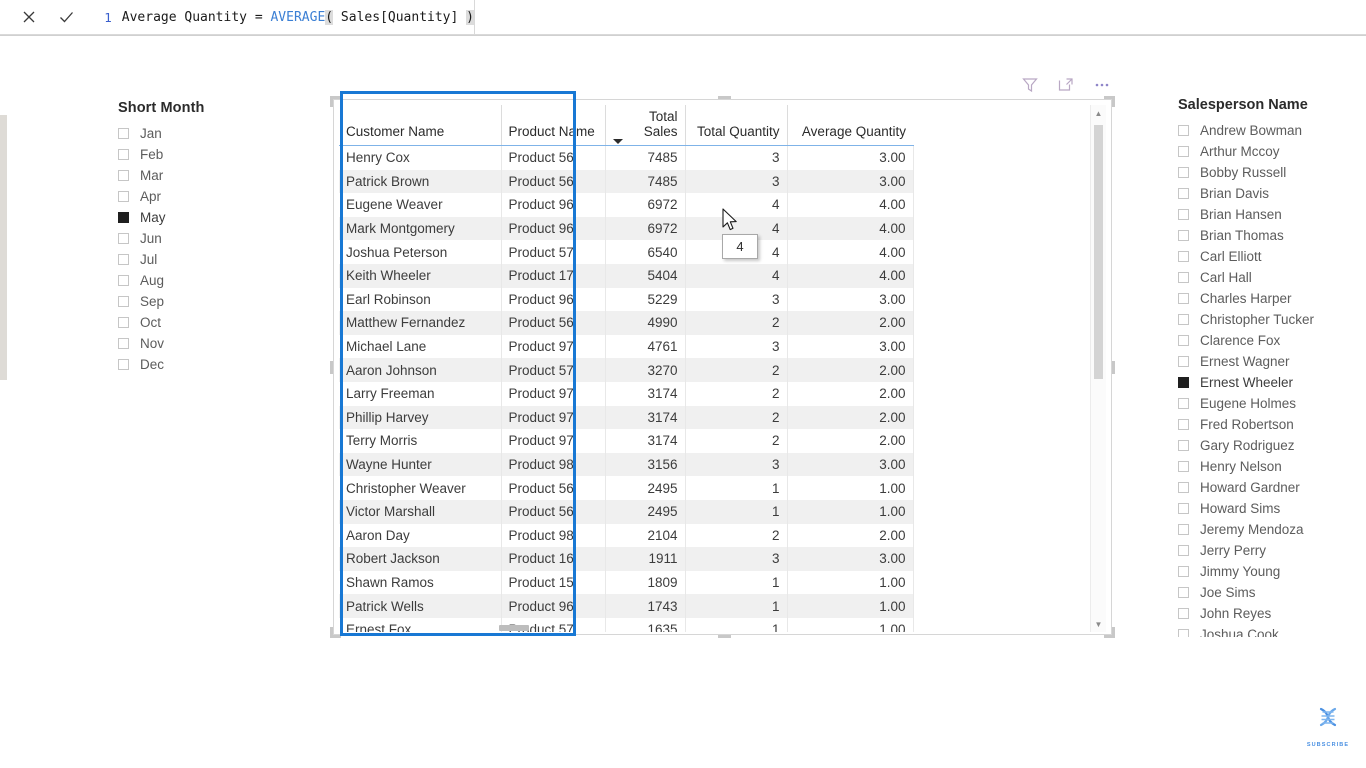 This screenshot has width=1366, height=768. Describe the element at coordinates (420, 511) in the screenshot. I see `cell-customer-name: Victor Marshall` at that location.